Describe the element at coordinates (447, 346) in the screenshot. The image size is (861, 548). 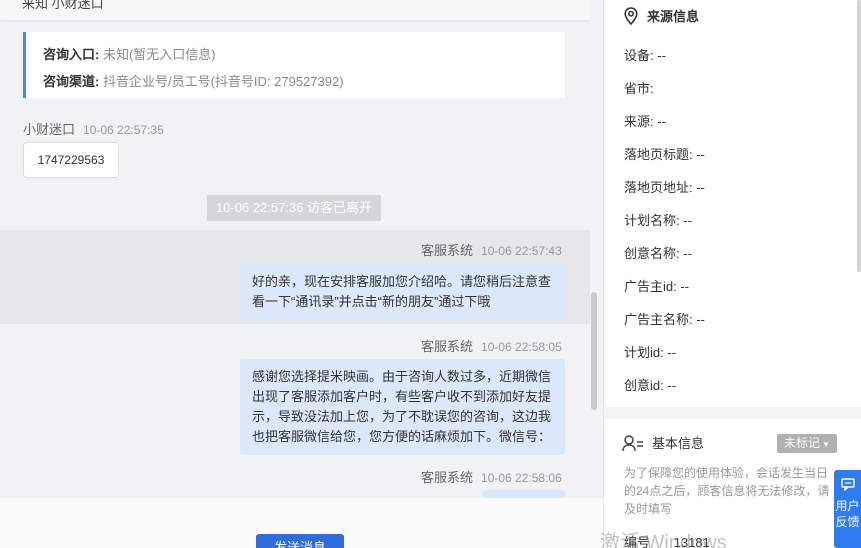
I see `agent-name-2: 客服系统` at that location.